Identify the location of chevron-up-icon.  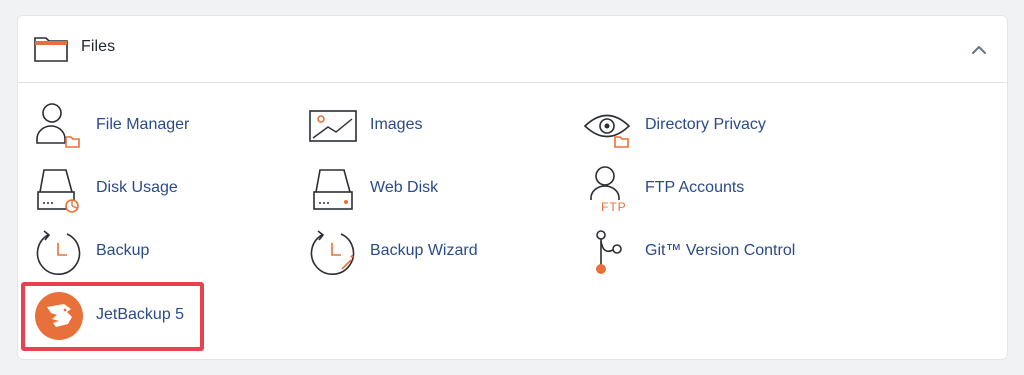
(979, 50).